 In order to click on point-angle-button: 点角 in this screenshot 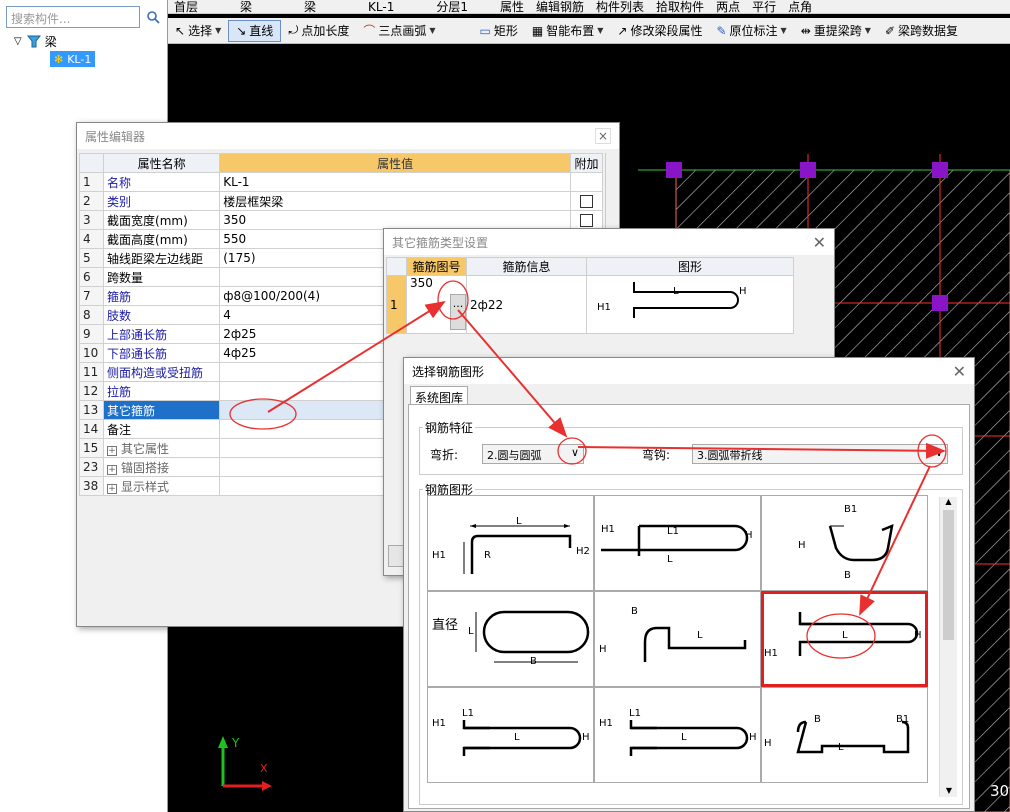, I will do `click(800, 7)`.